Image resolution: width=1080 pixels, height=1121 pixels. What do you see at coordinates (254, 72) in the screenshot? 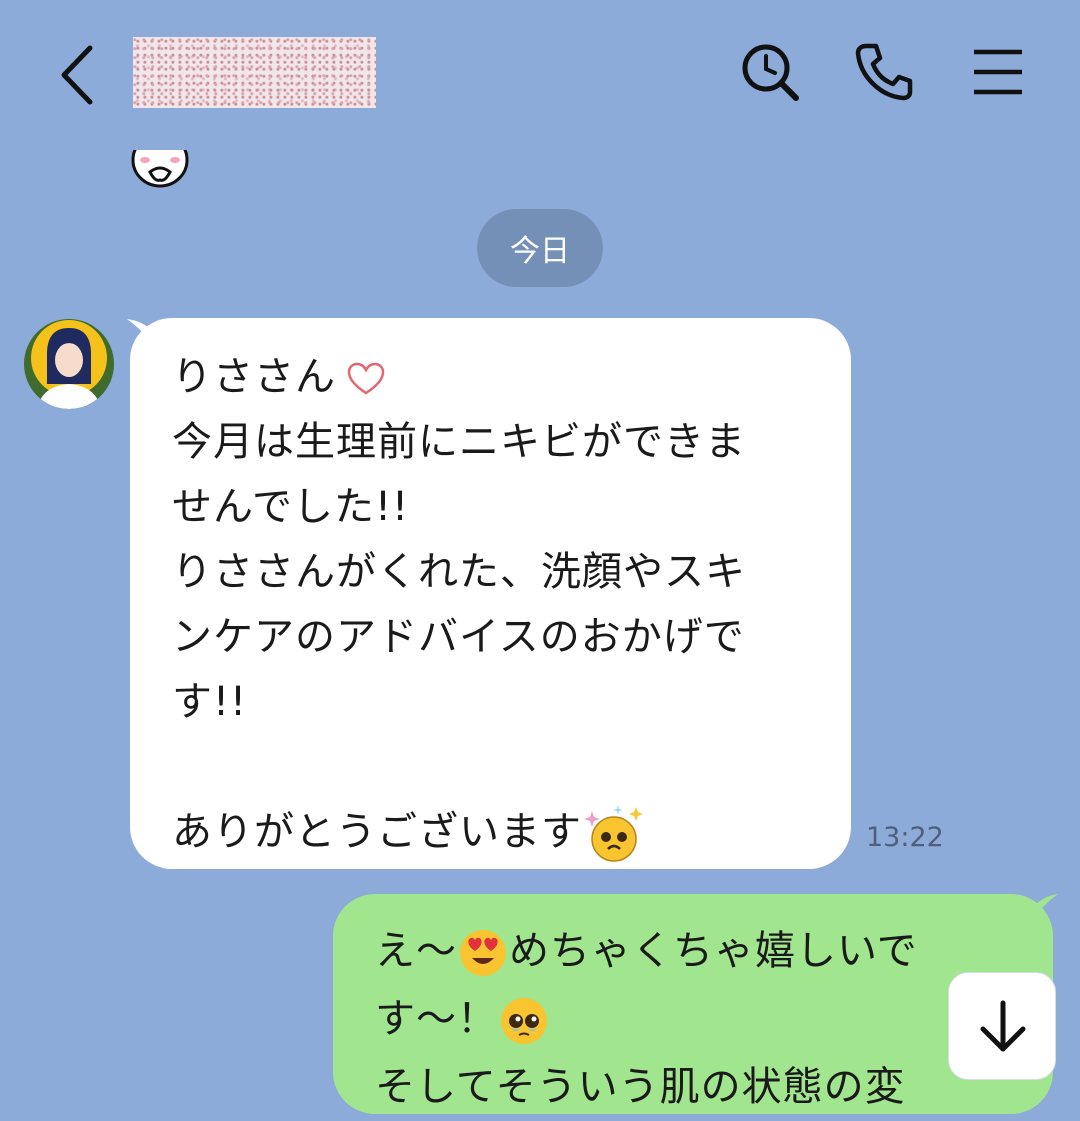
I see `chat-title-redacted` at bounding box center [254, 72].